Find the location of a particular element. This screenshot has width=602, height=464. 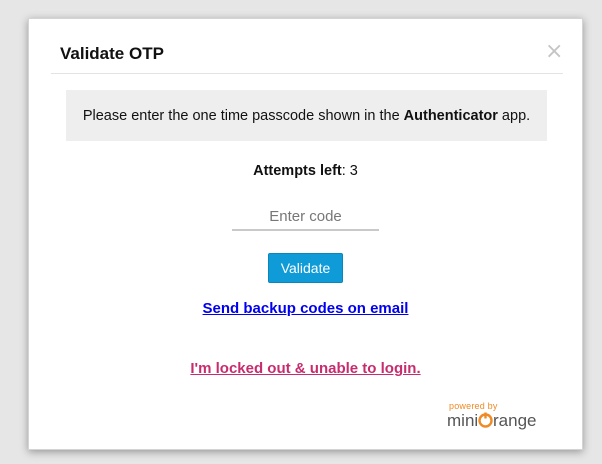

close-icon: × is located at coordinates (554, 51).